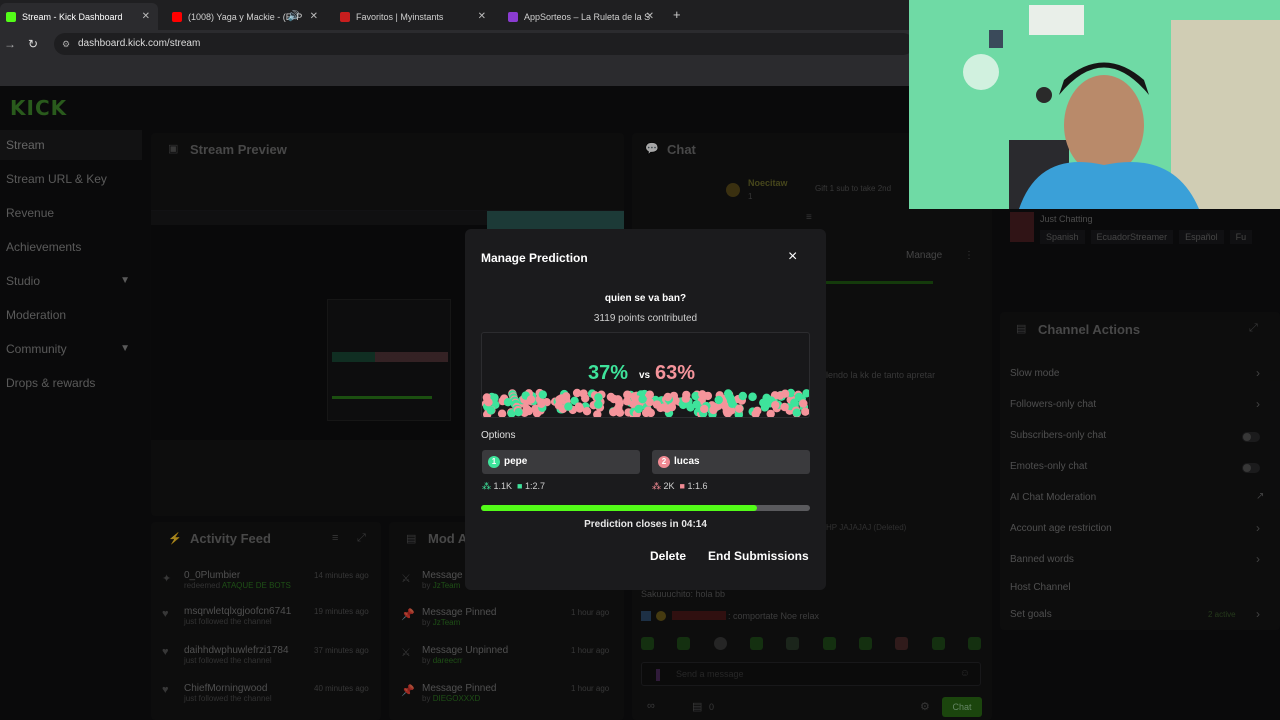 Image resolution: width=1280 pixels, height=720 pixels. I want to click on forward-icon: →, so click(10, 44).